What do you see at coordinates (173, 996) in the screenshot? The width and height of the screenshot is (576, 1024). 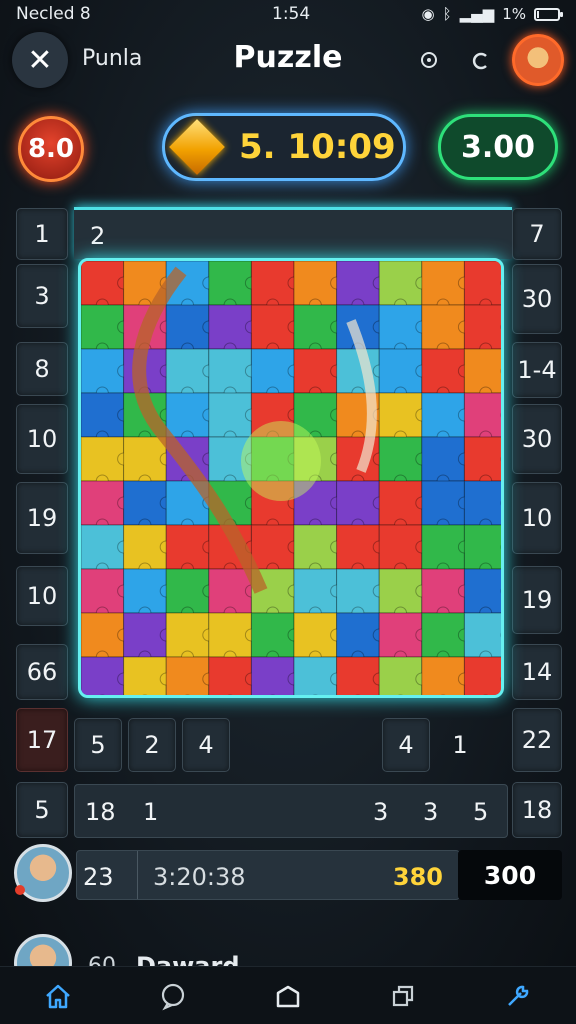 I see `chat-icon` at bounding box center [173, 996].